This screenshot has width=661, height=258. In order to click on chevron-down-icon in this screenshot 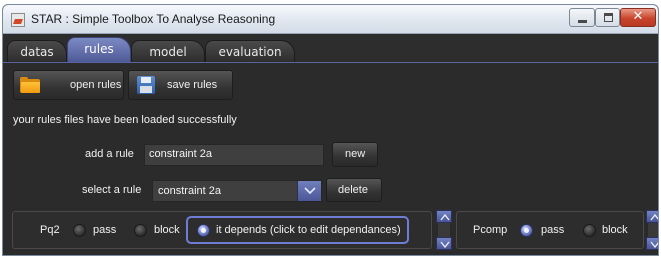, I will do `click(309, 191)`.